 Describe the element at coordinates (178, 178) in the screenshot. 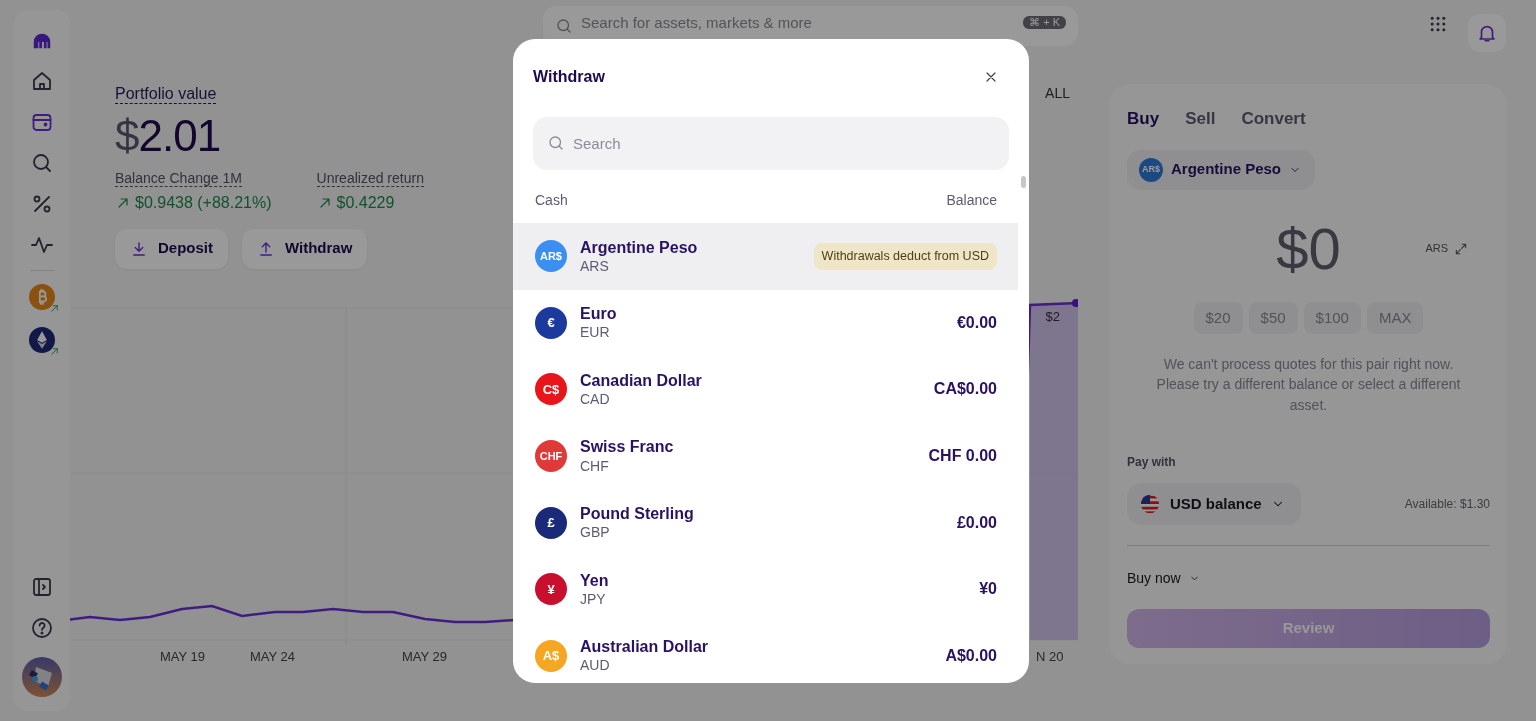

I see `stat-label: Balance Change 1M` at that location.